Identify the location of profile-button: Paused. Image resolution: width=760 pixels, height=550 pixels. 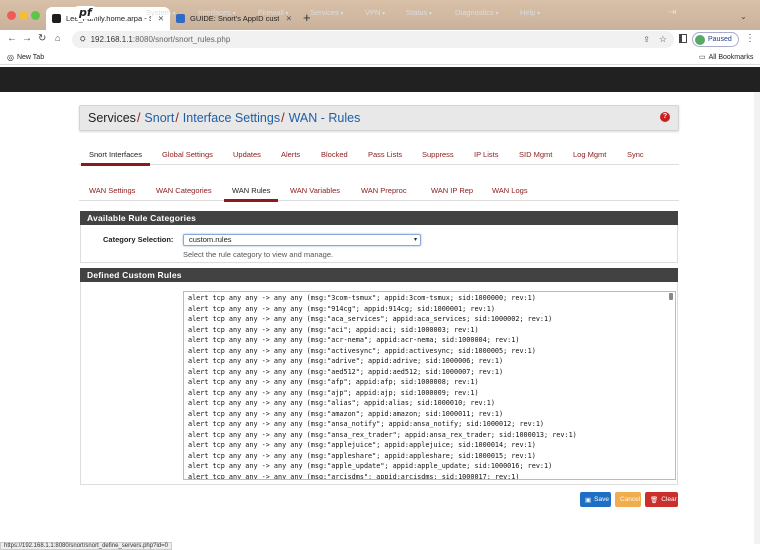
(715, 39).